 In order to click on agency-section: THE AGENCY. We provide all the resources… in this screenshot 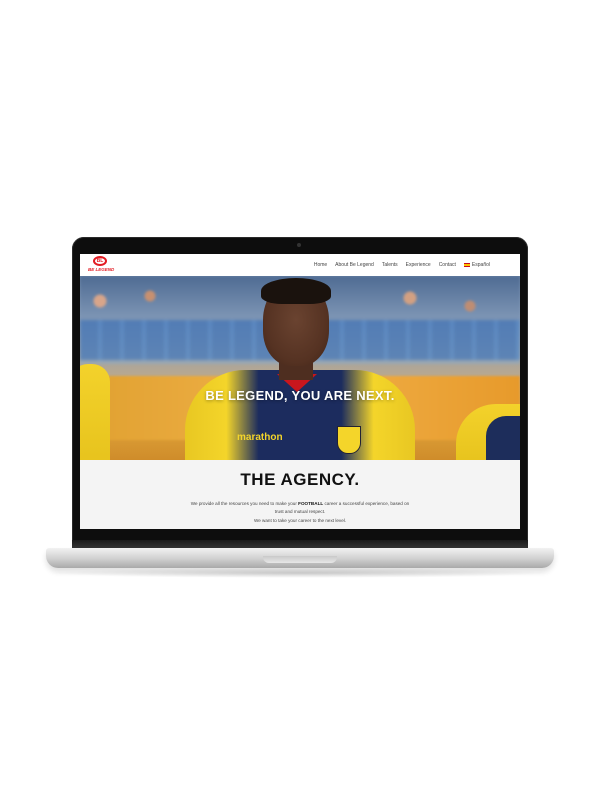, I will do `click(300, 494)`.